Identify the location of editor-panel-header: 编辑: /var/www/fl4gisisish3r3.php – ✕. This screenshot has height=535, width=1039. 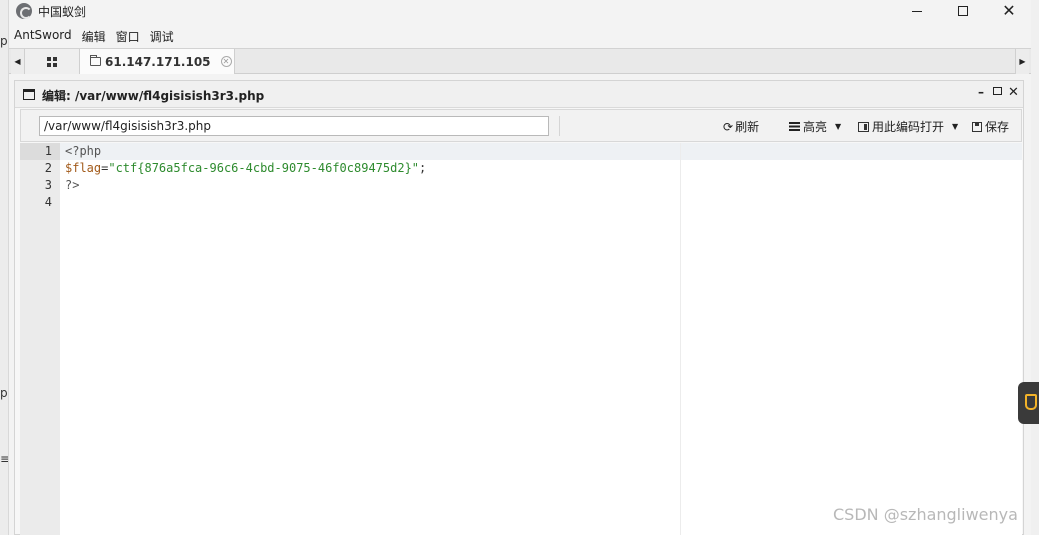
(519, 94).